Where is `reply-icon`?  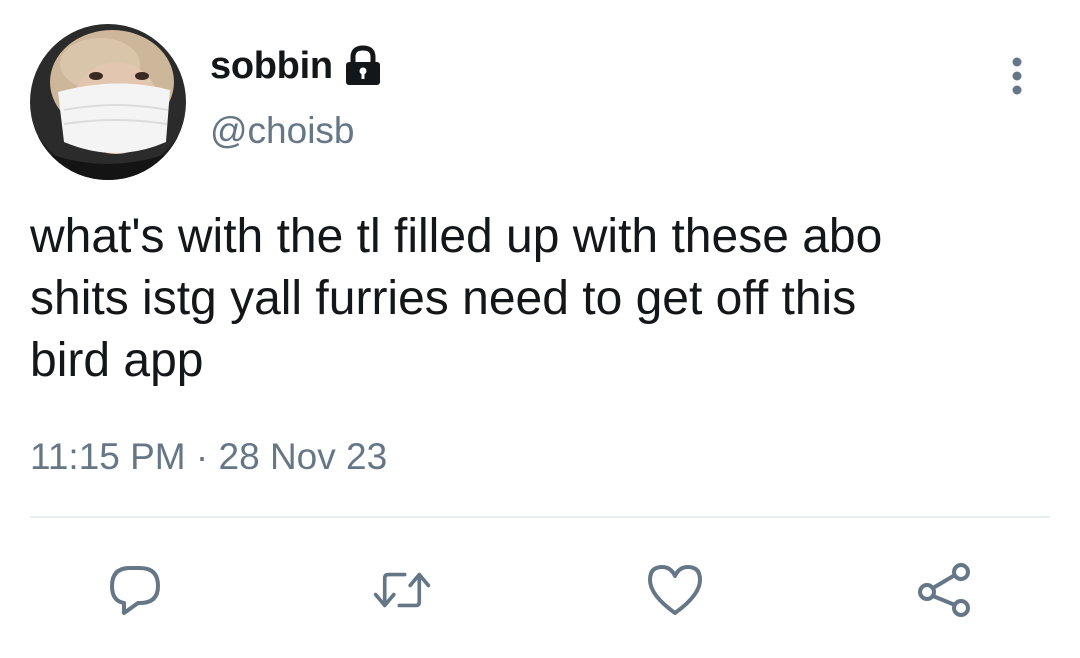
reply-icon is located at coordinates (135, 590).